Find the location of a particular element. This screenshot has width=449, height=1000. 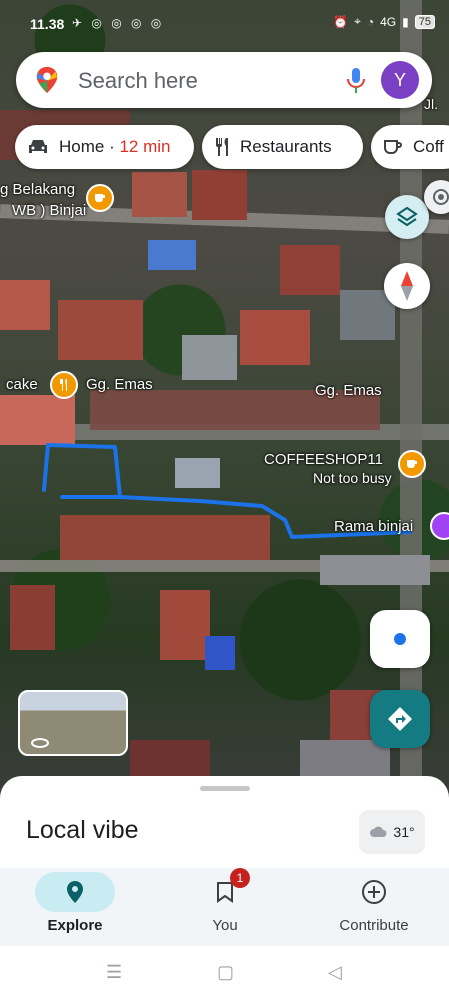

bottom-navigation: Explore 1 You Contribute is located at coordinates (224, 907).